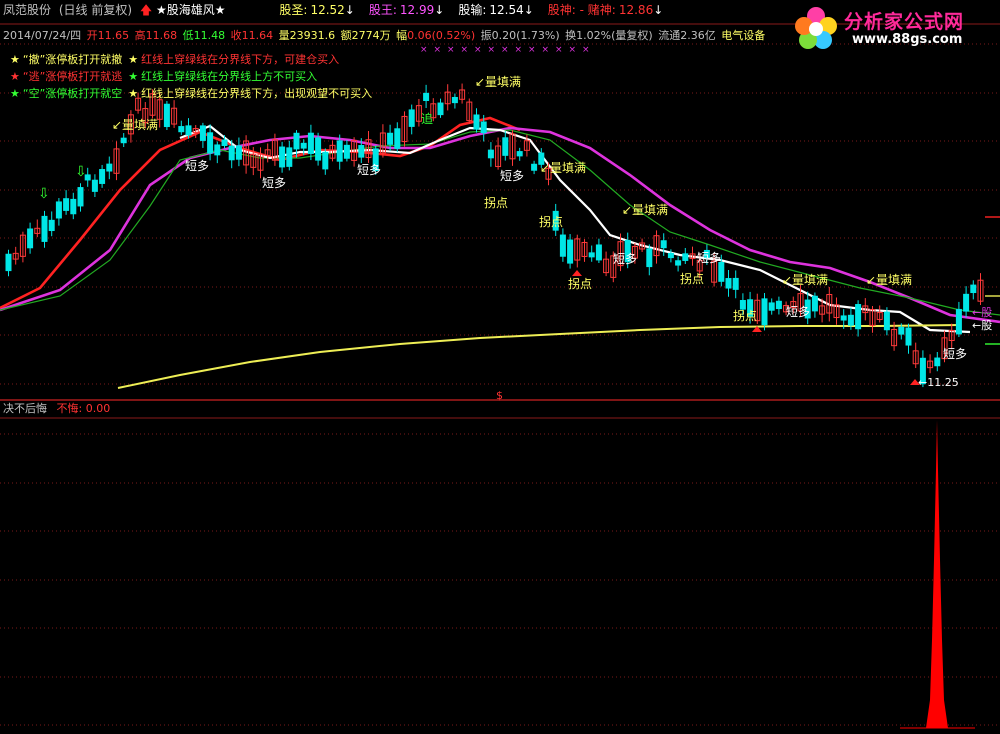 Image resolution: width=1000 pixels, height=734 pixels. I want to click on open-label: 开, so click(92, 35).